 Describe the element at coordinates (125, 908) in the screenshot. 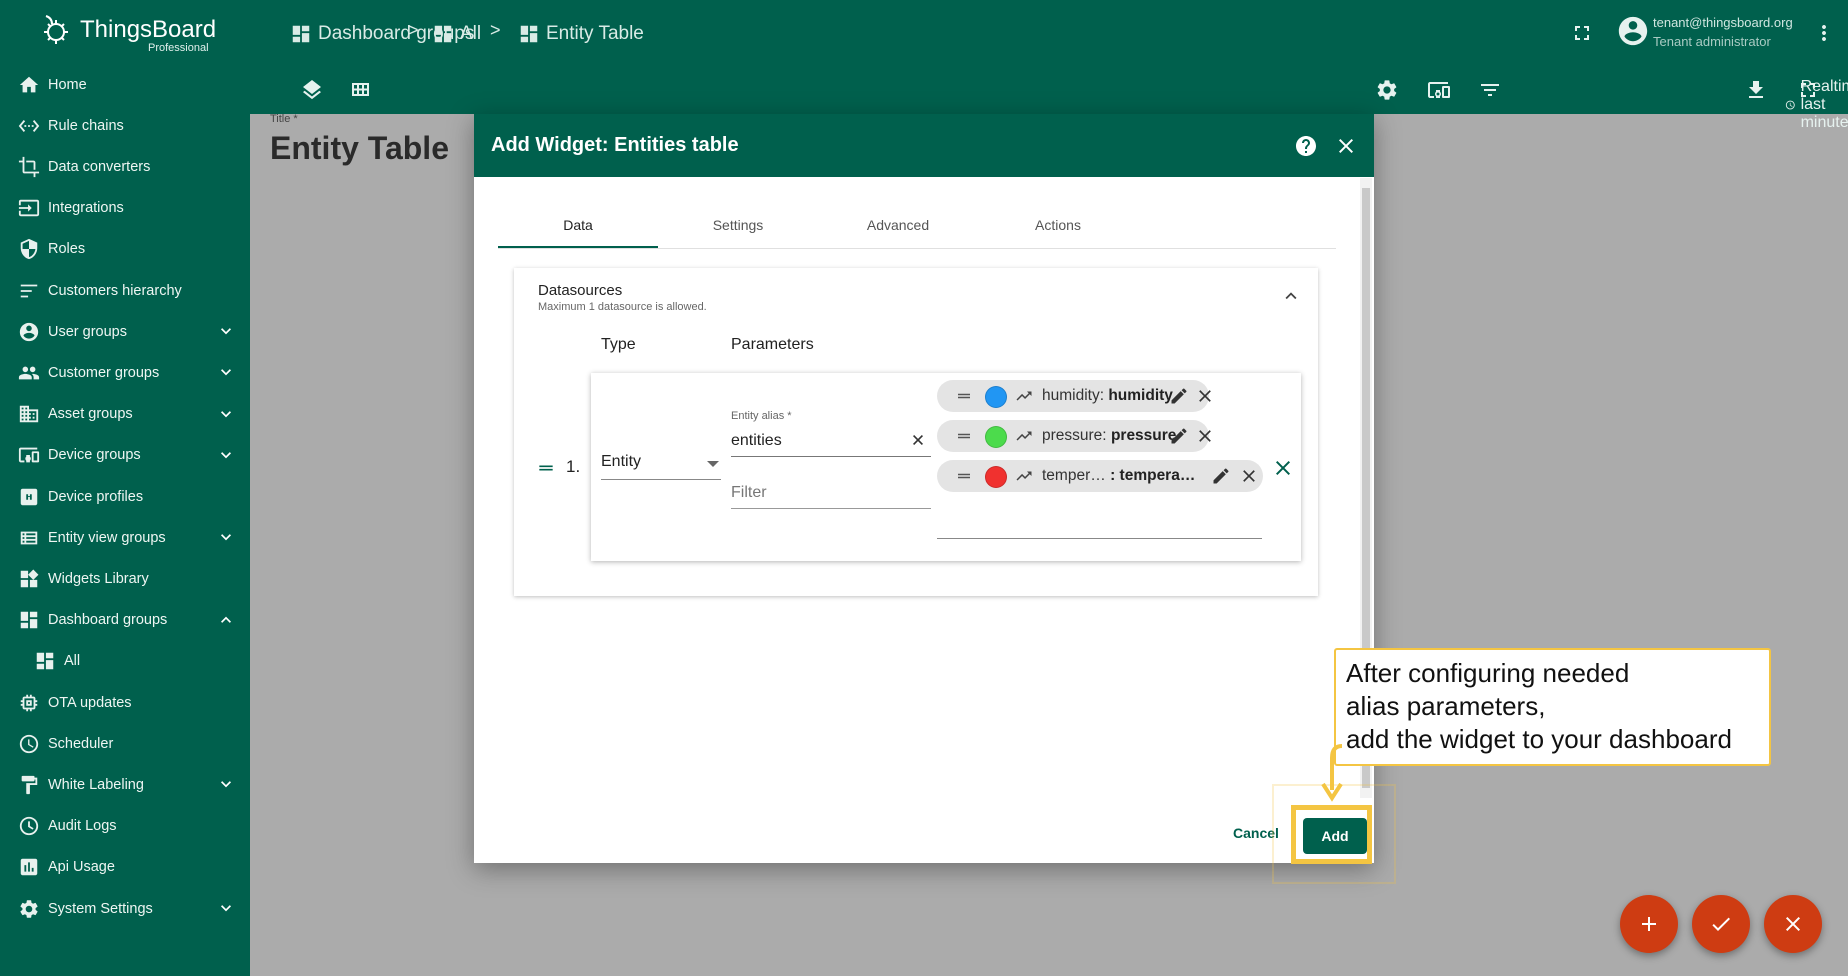

I see `sidebar-item-system-settings: System Settings` at that location.